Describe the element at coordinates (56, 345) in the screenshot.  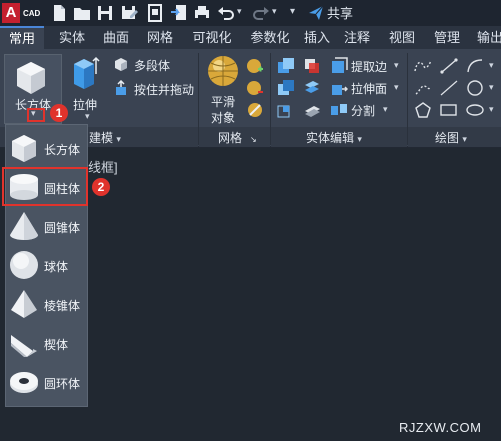
I see `dropdown-item-label: 楔体` at that location.